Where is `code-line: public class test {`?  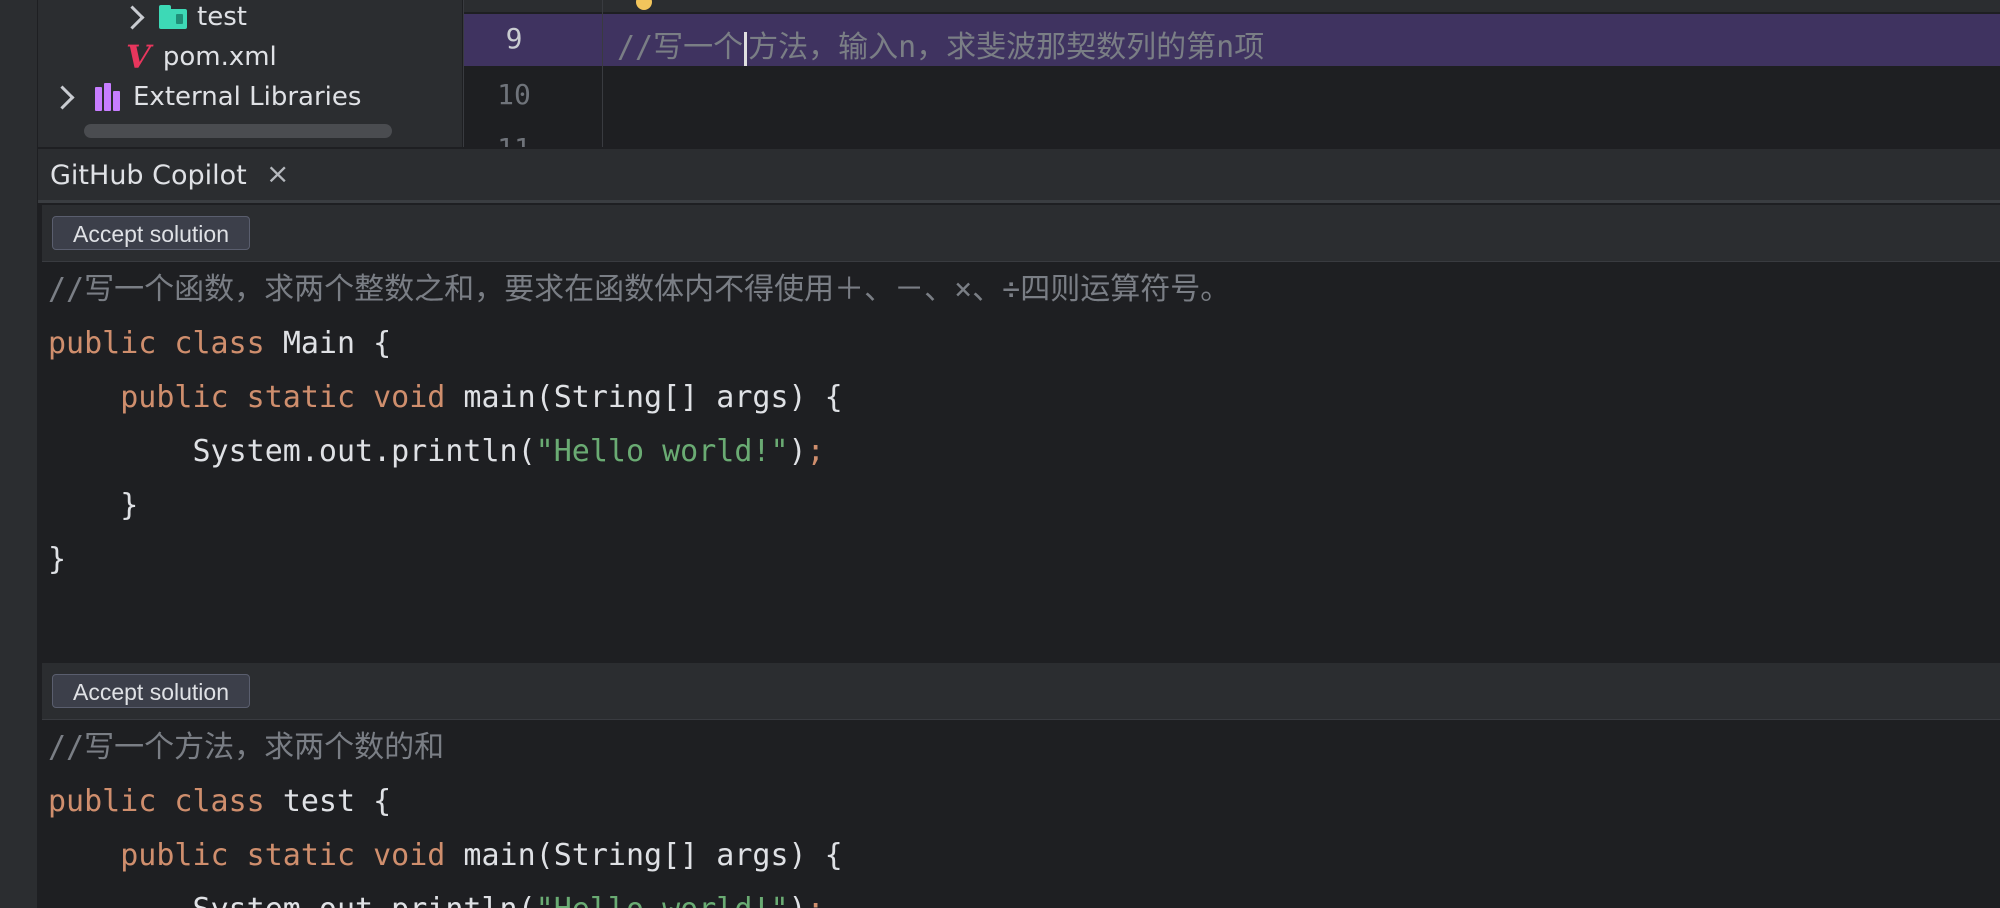 code-line: public class test { is located at coordinates (445, 802).